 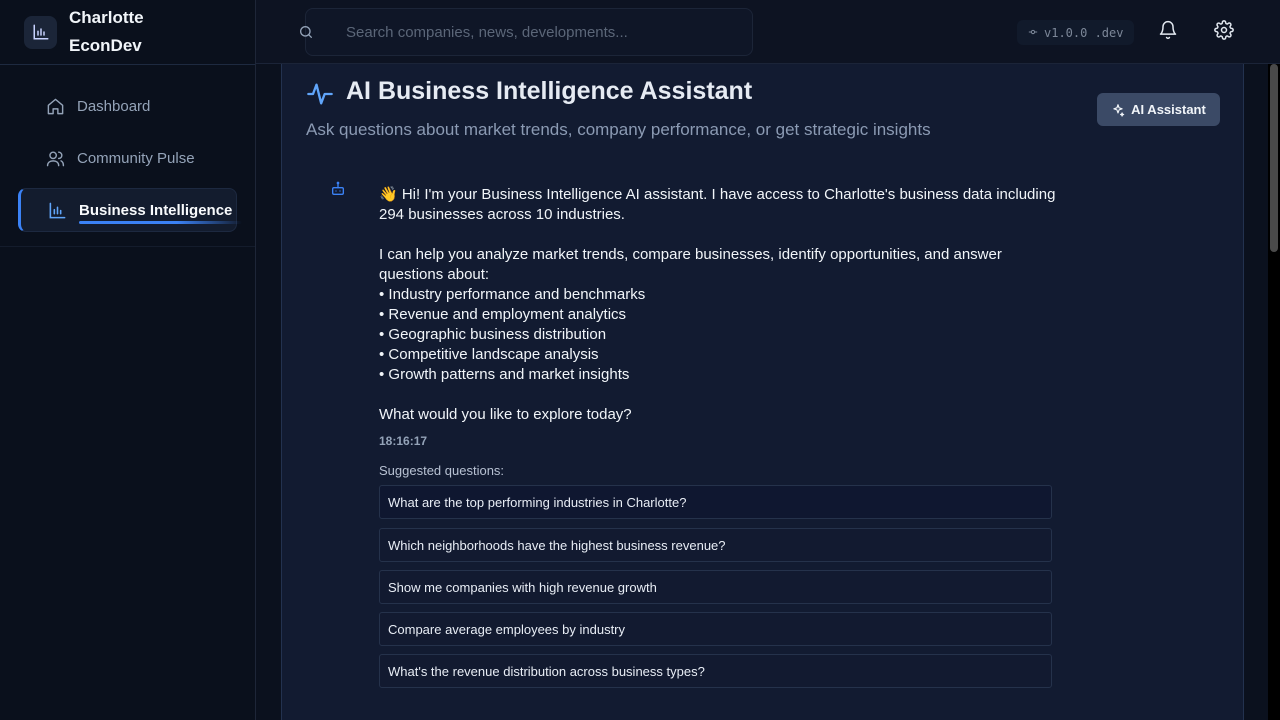 I want to click on search-icon, so click(x=306, y=34).